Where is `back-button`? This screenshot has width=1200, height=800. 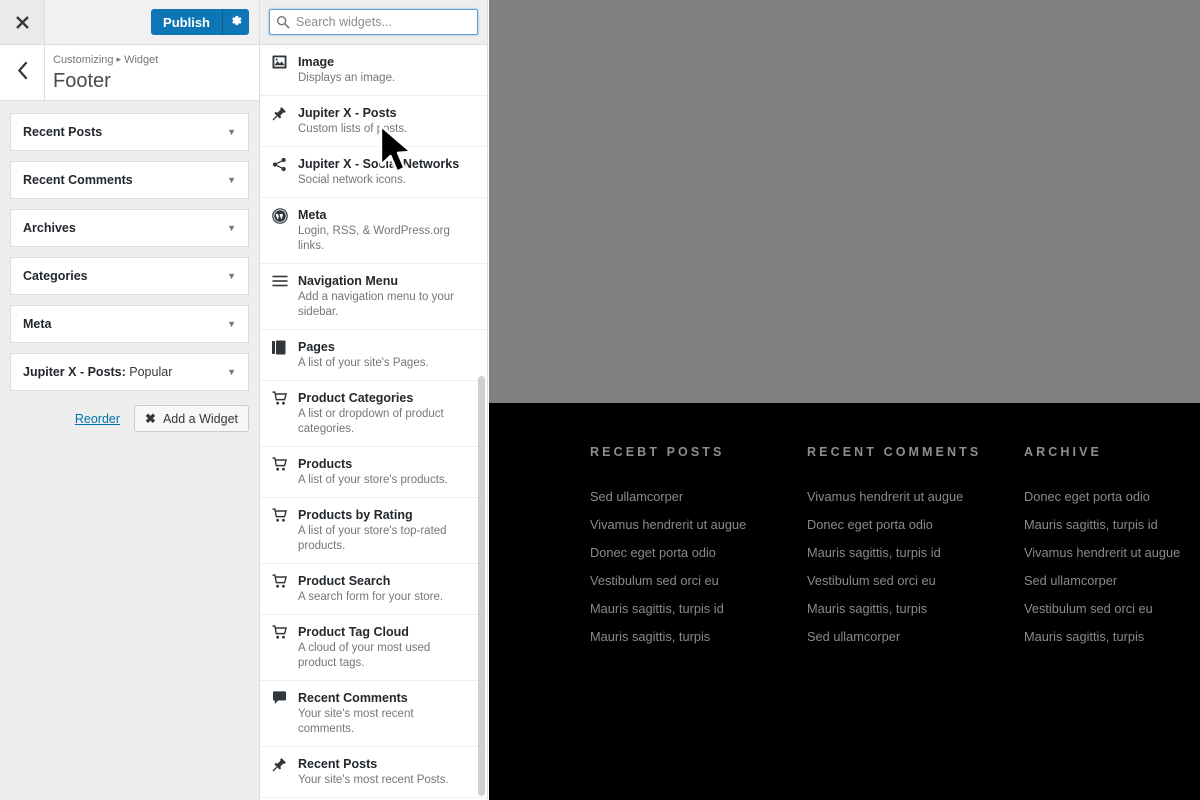
back-button is located at coordinates (22, 72).